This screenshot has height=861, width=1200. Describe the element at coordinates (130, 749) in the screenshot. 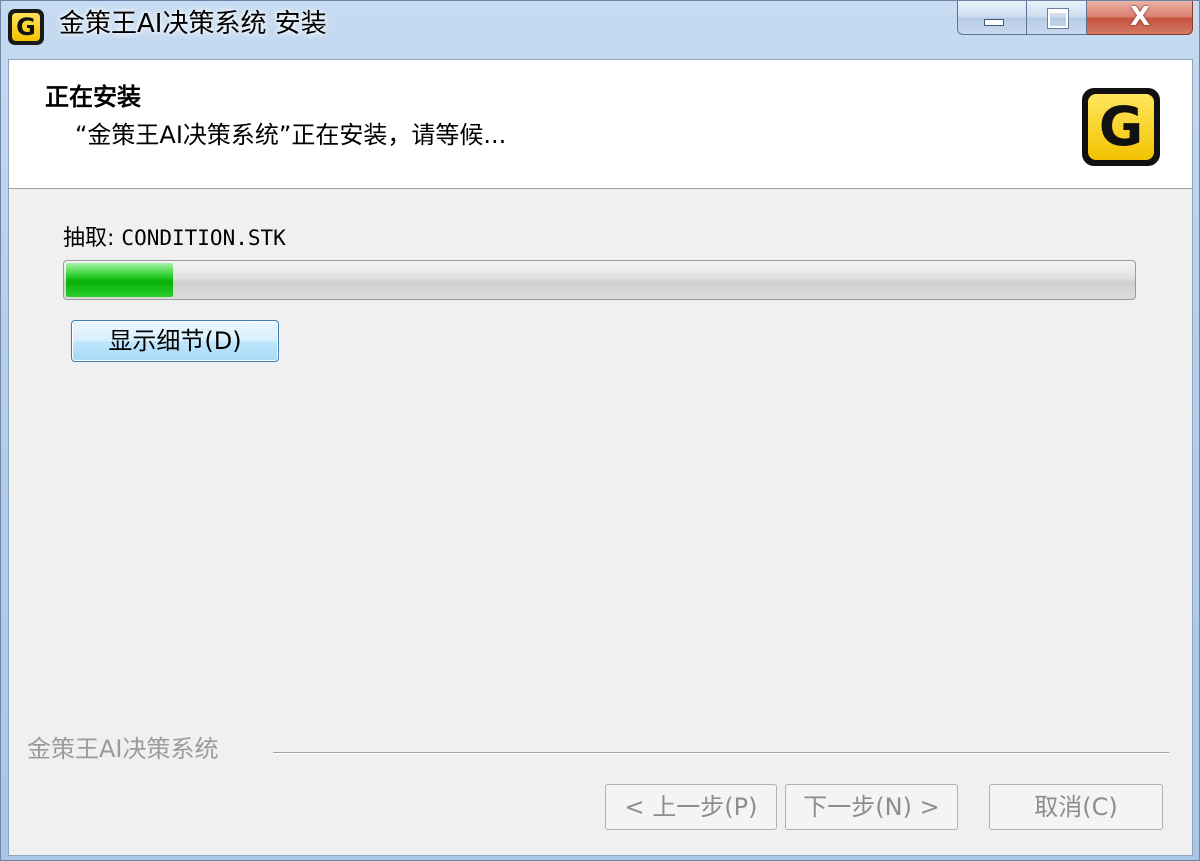

I see `branding-text: 金策王AI决策系统` at that location.